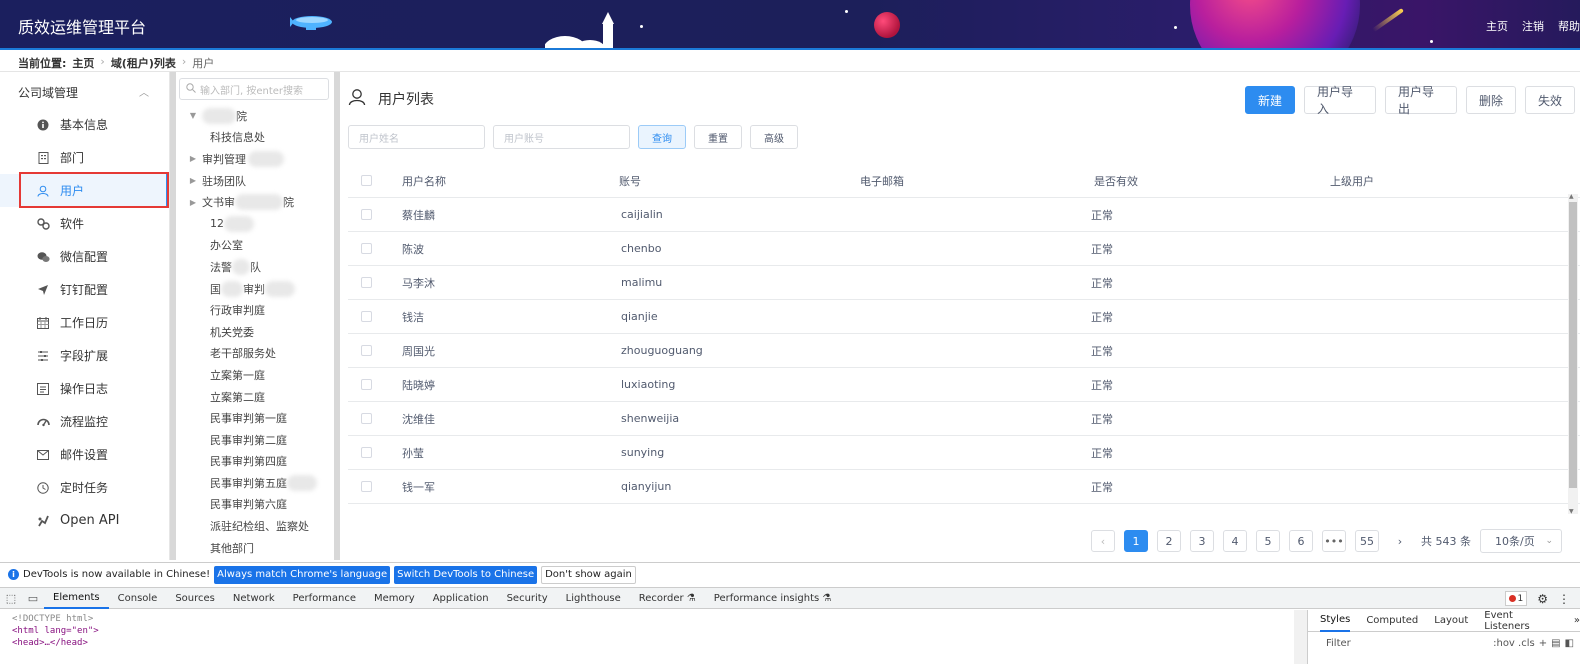 The height and width of the screenshot is (664, 1580). I want to click on advanced-button: 高级, so click(774, 137).